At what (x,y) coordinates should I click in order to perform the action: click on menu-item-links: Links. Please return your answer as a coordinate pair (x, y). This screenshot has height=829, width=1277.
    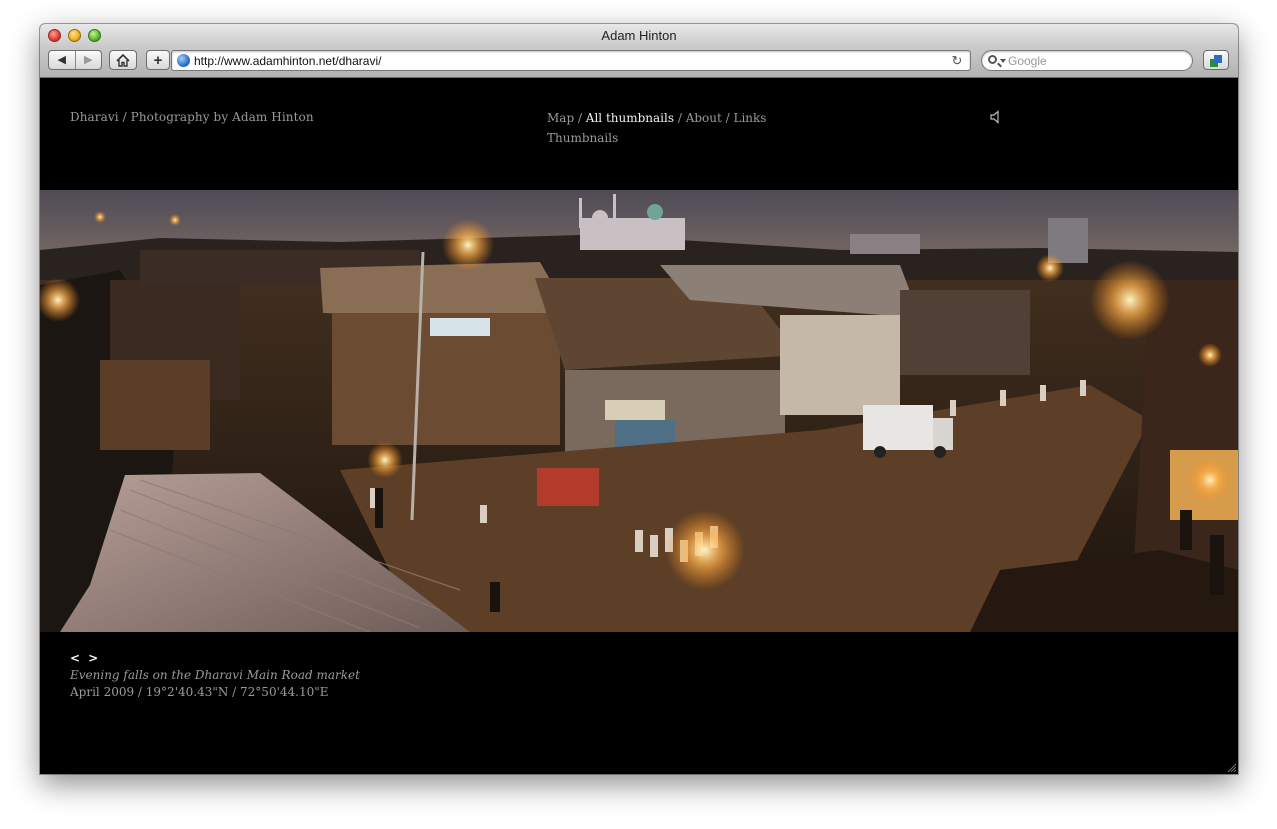
    Looking at the image, I should click on (749, 118).